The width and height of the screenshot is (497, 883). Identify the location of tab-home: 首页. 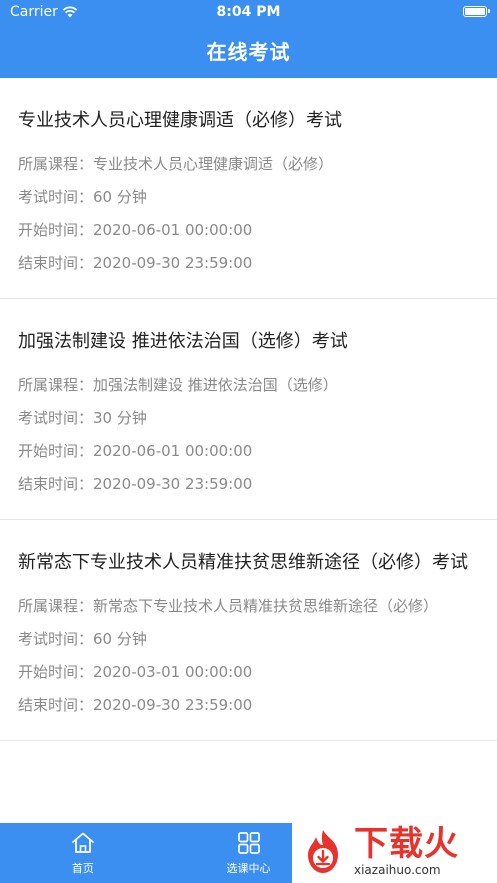
(83, 853).